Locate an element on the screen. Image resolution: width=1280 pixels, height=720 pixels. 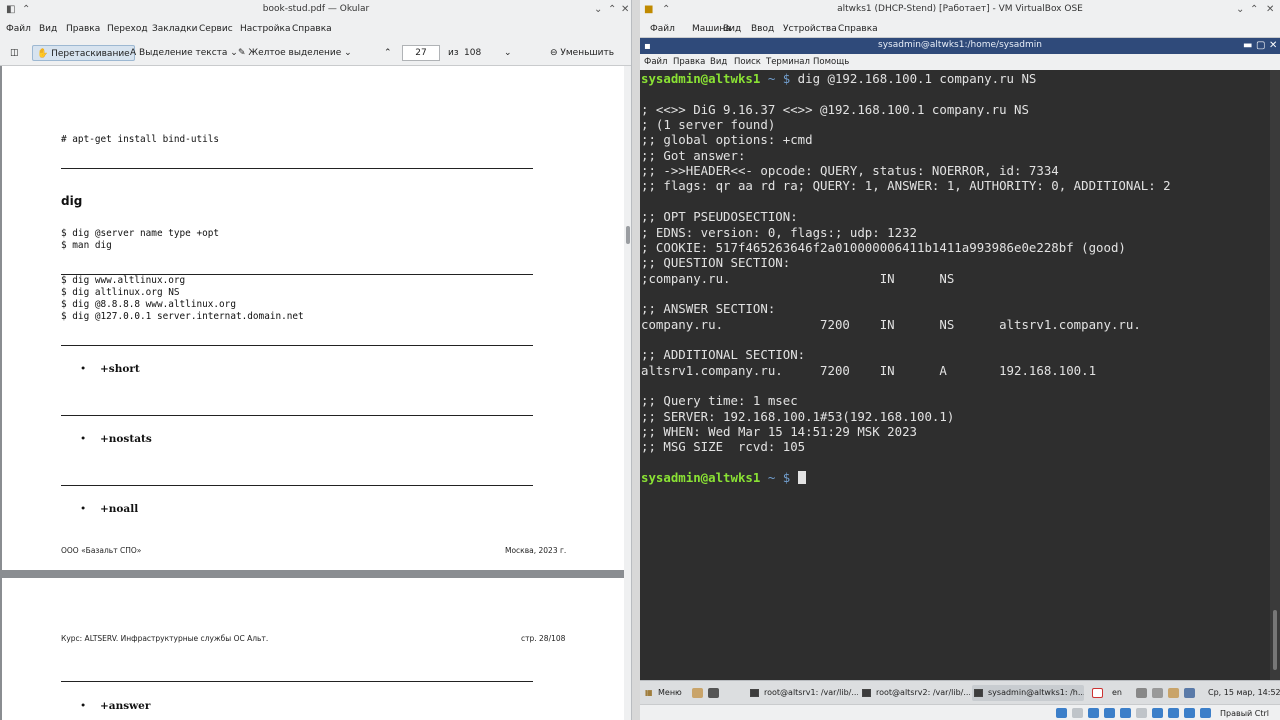
page-number-input: 27 is located at coordinates (421, 53).